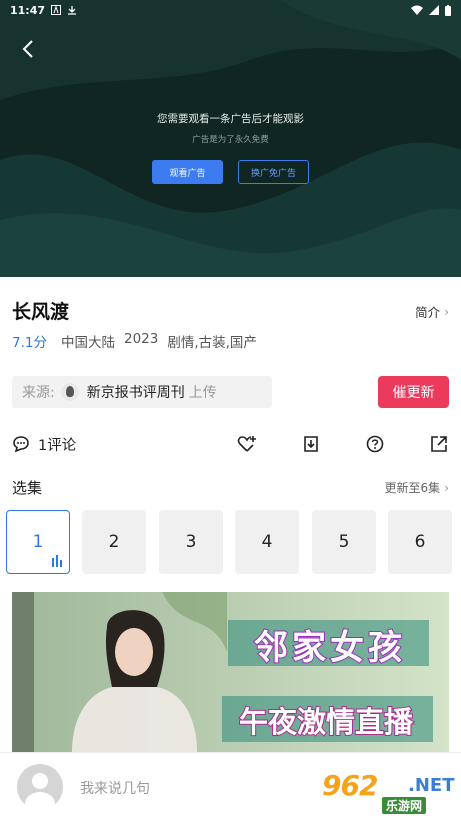 The height and width of the screenshot is (819, 461). Describe the element at coordinates (330, 648) in the screenshot. I see `banner-line1: 邻家女孩` at that location.